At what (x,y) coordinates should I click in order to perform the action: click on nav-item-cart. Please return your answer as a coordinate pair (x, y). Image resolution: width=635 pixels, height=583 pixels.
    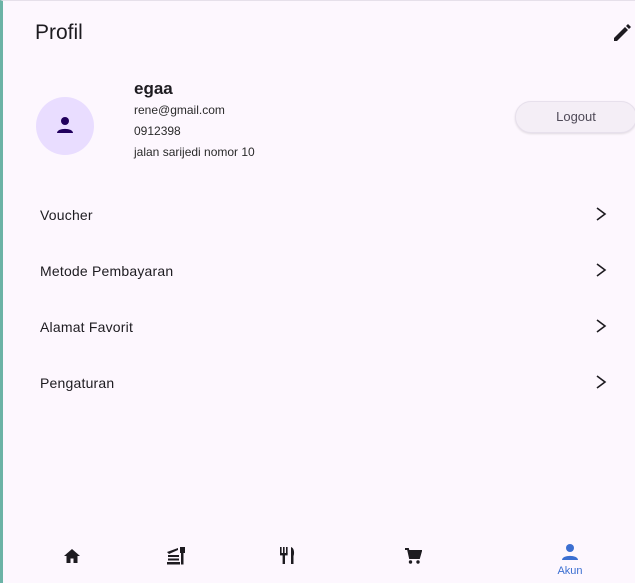
    Looking at the image, I should click on (413, 556).